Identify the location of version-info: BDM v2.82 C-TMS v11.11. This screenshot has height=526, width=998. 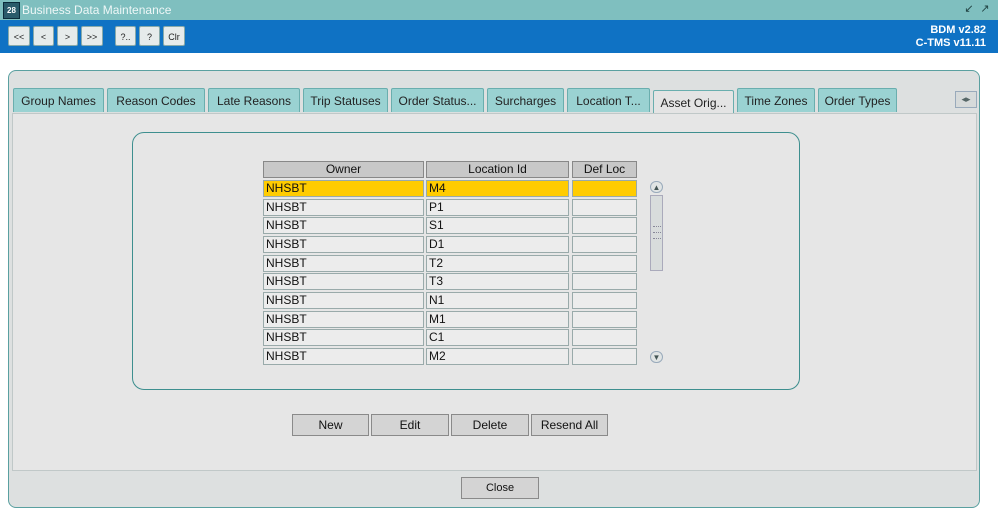
(951, 37).